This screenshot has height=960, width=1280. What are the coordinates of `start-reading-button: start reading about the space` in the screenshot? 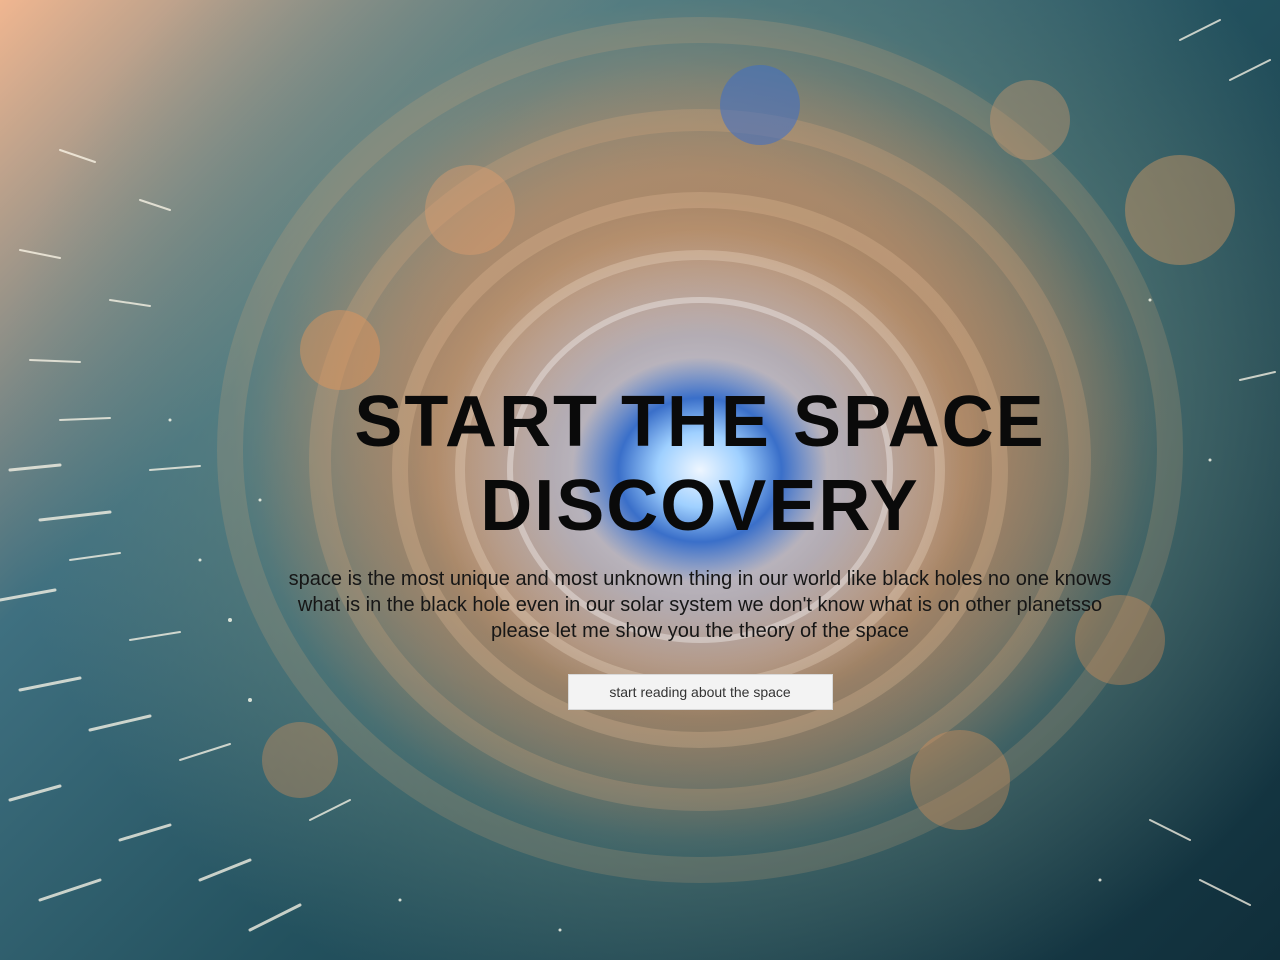 It's located at (700, 692).